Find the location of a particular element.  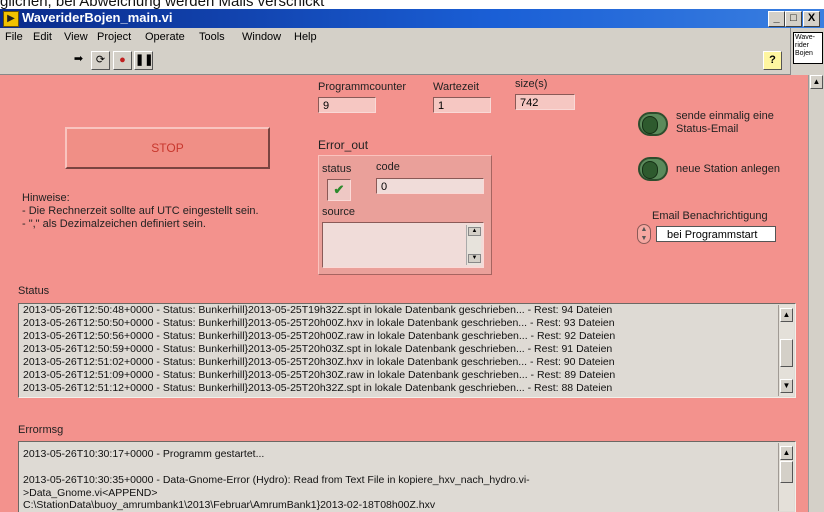

labview-app-icon: ▶ is located at coordinates (11, 19).